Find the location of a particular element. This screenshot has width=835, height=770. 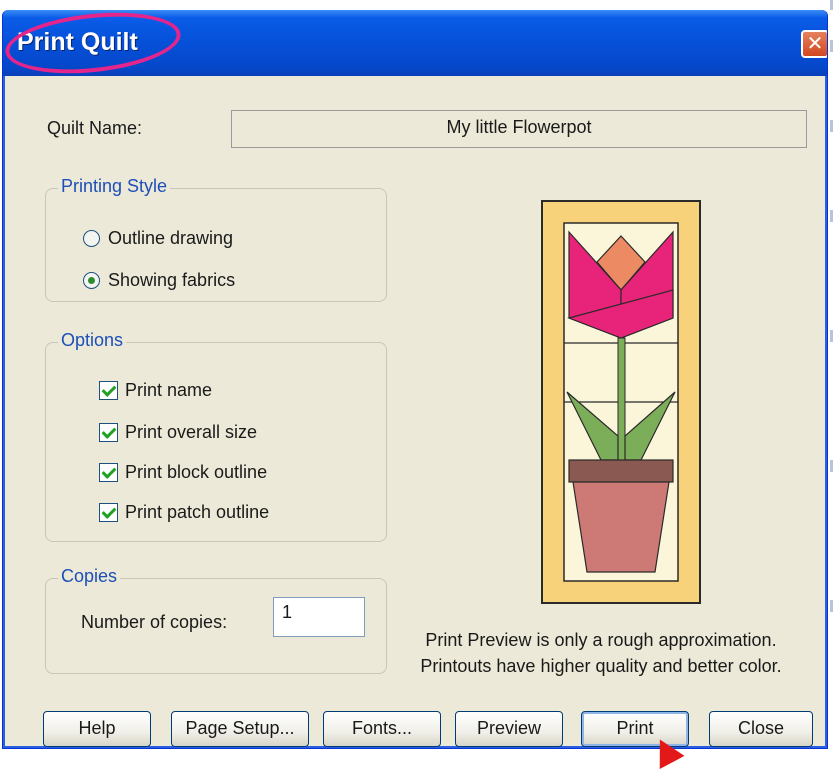

printing-style-title: Printing Style is located at coordinates (114, 186).